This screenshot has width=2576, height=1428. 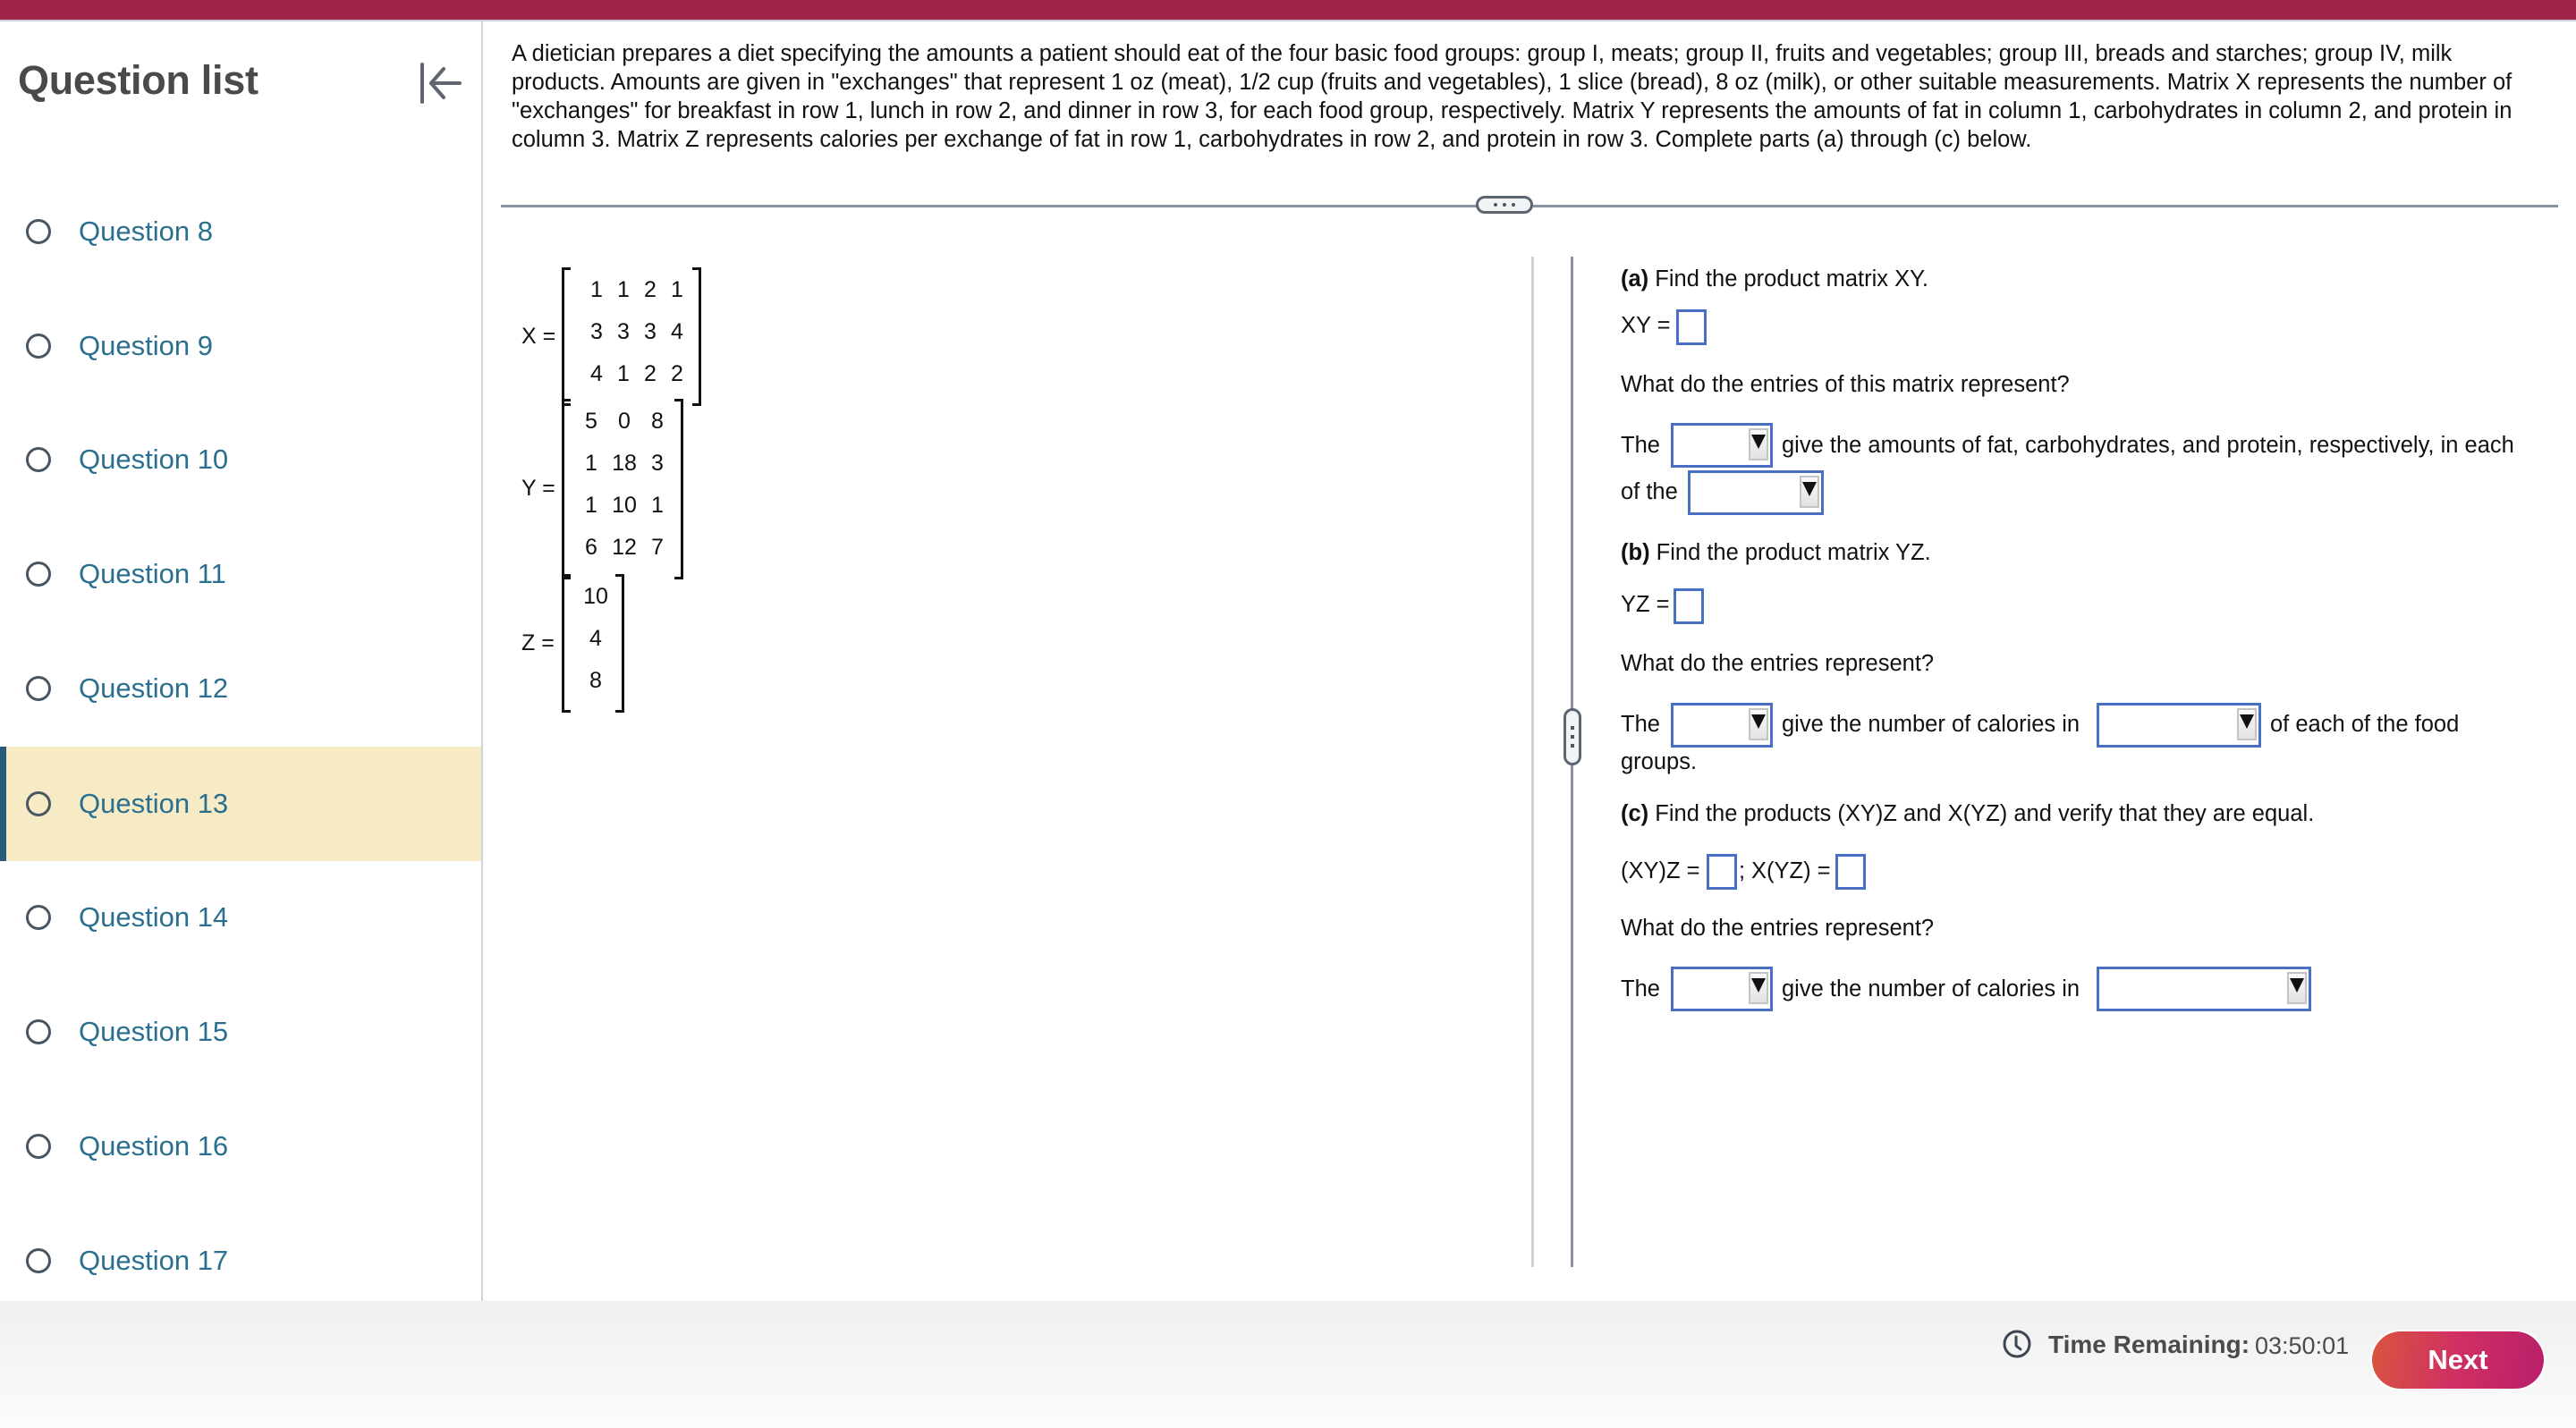 What do you see at coordinates (657, 547) in the screenshot?
I see `matrix-cell: 7` at bounding box center [657, 547].